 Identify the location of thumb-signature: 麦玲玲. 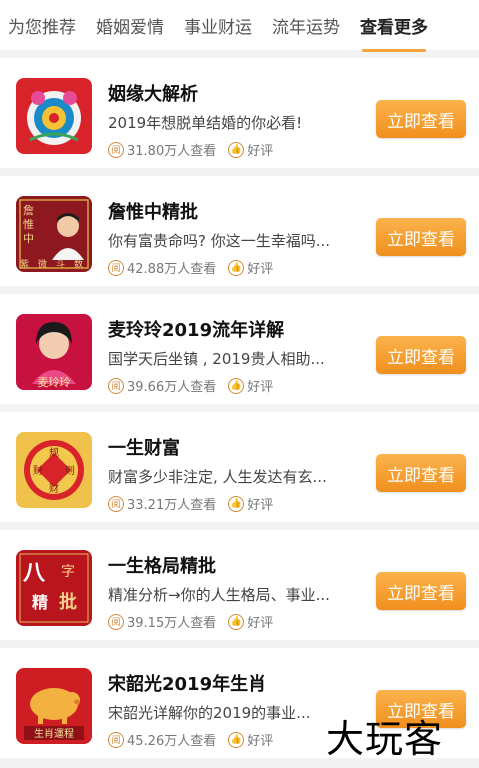
(54, 382).